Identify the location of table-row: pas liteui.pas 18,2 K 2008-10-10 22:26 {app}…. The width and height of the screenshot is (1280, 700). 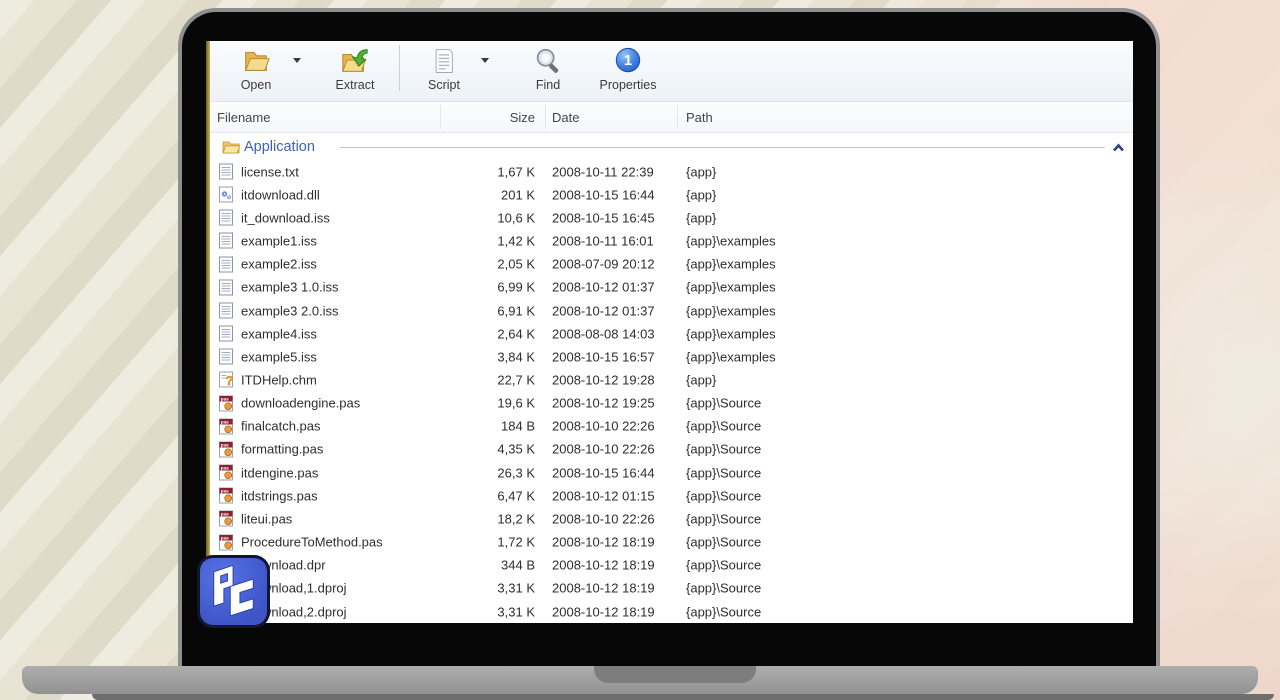
(671, 518).